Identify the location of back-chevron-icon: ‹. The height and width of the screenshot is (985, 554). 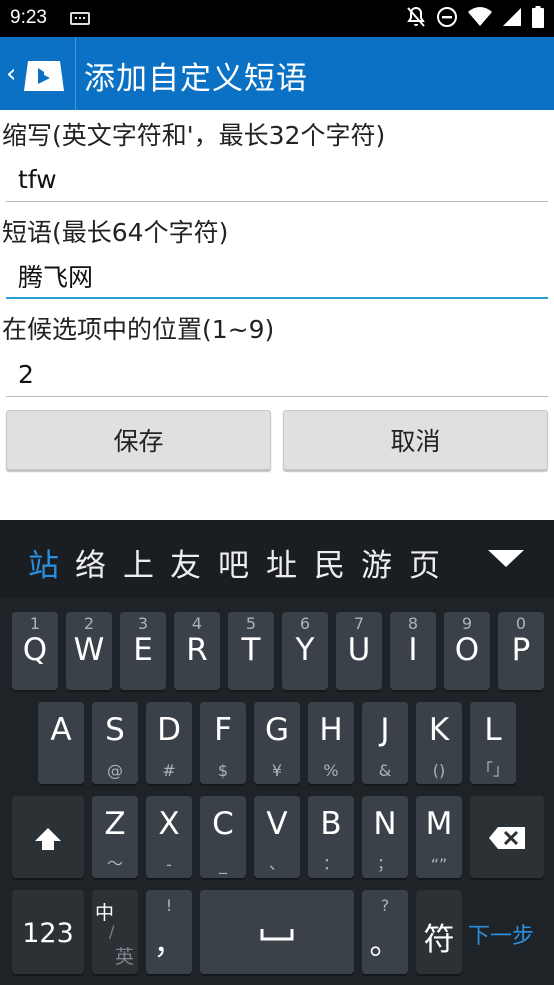
(11, 74).